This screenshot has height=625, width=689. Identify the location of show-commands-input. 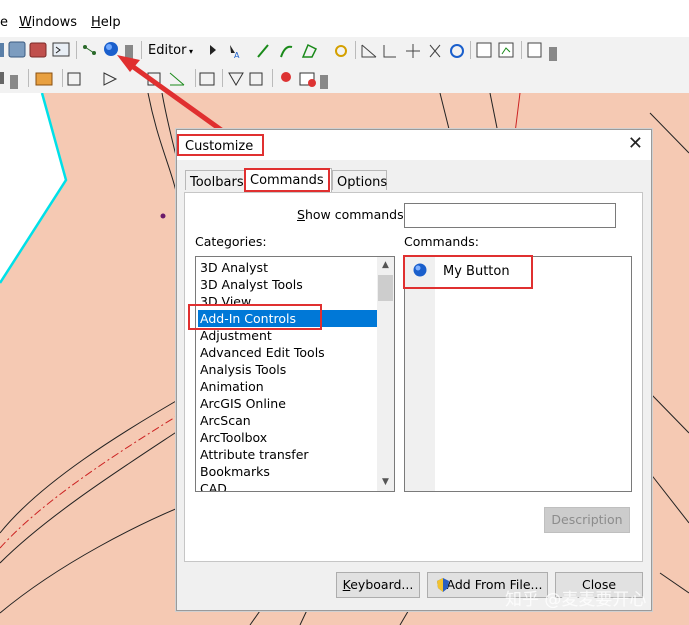
(510, 215).